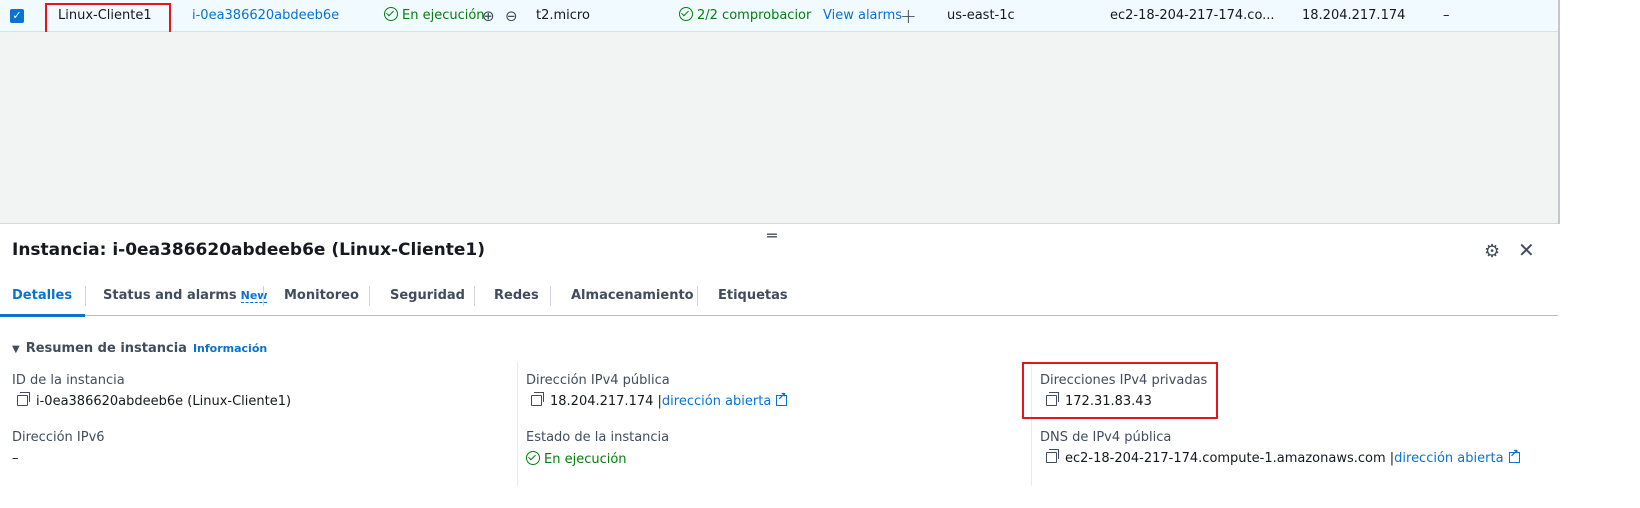 This screenshot has height=508, width=1640. Describe the element at coordinates (908, 16) in the screenshot. I see `plus-icon: +` at that location.